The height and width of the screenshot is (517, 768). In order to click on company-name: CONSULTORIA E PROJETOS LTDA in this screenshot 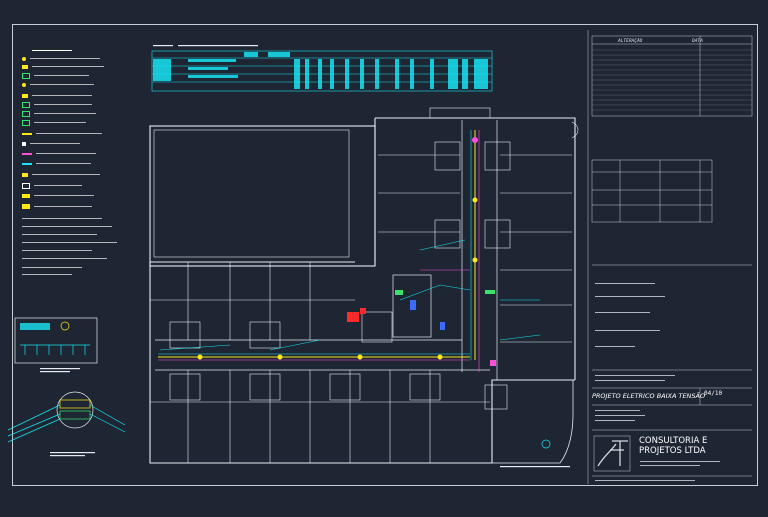, I will do `click(673, 446)`.